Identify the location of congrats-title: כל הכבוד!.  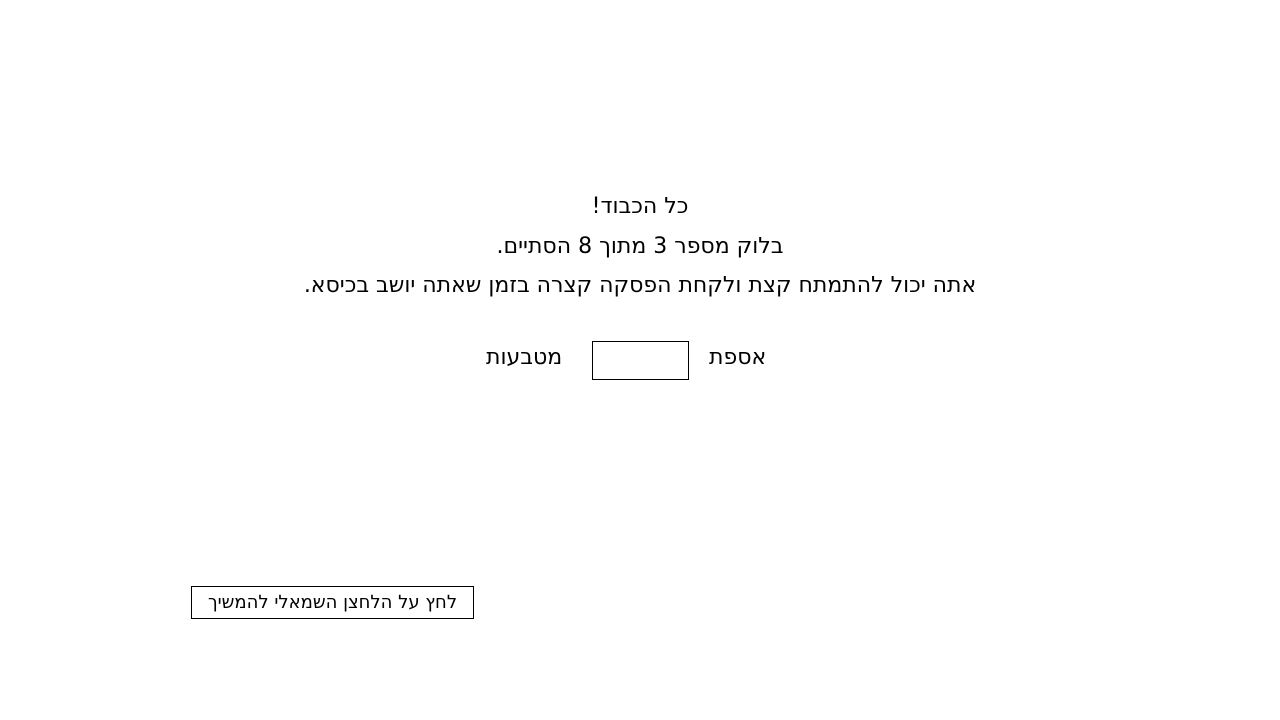
(640, 206).